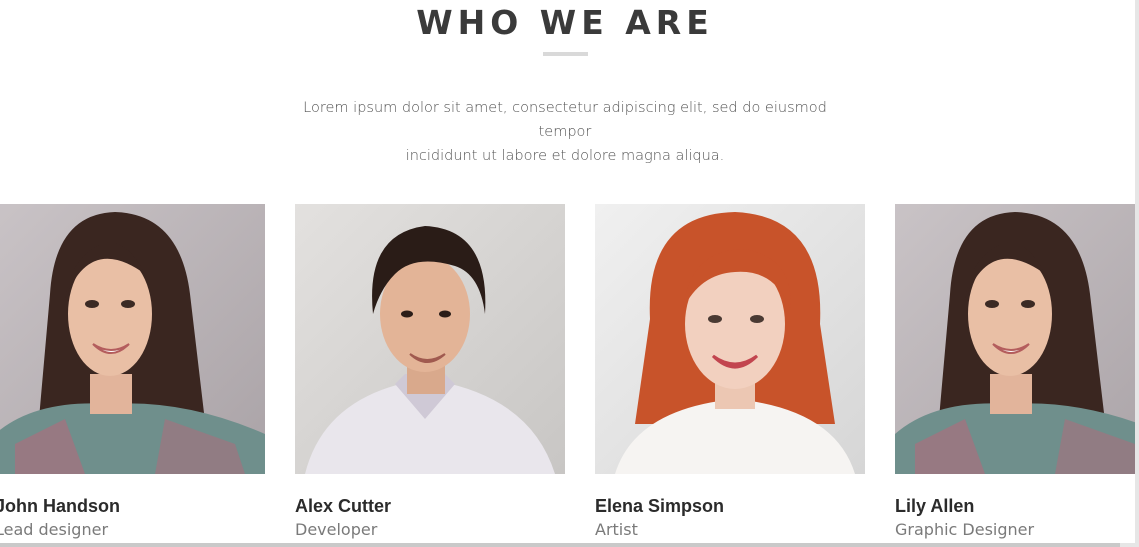  Describe the element at coordinates (965, 529) in the screenshot. I see `member-role: Graphic Designer` at that location.